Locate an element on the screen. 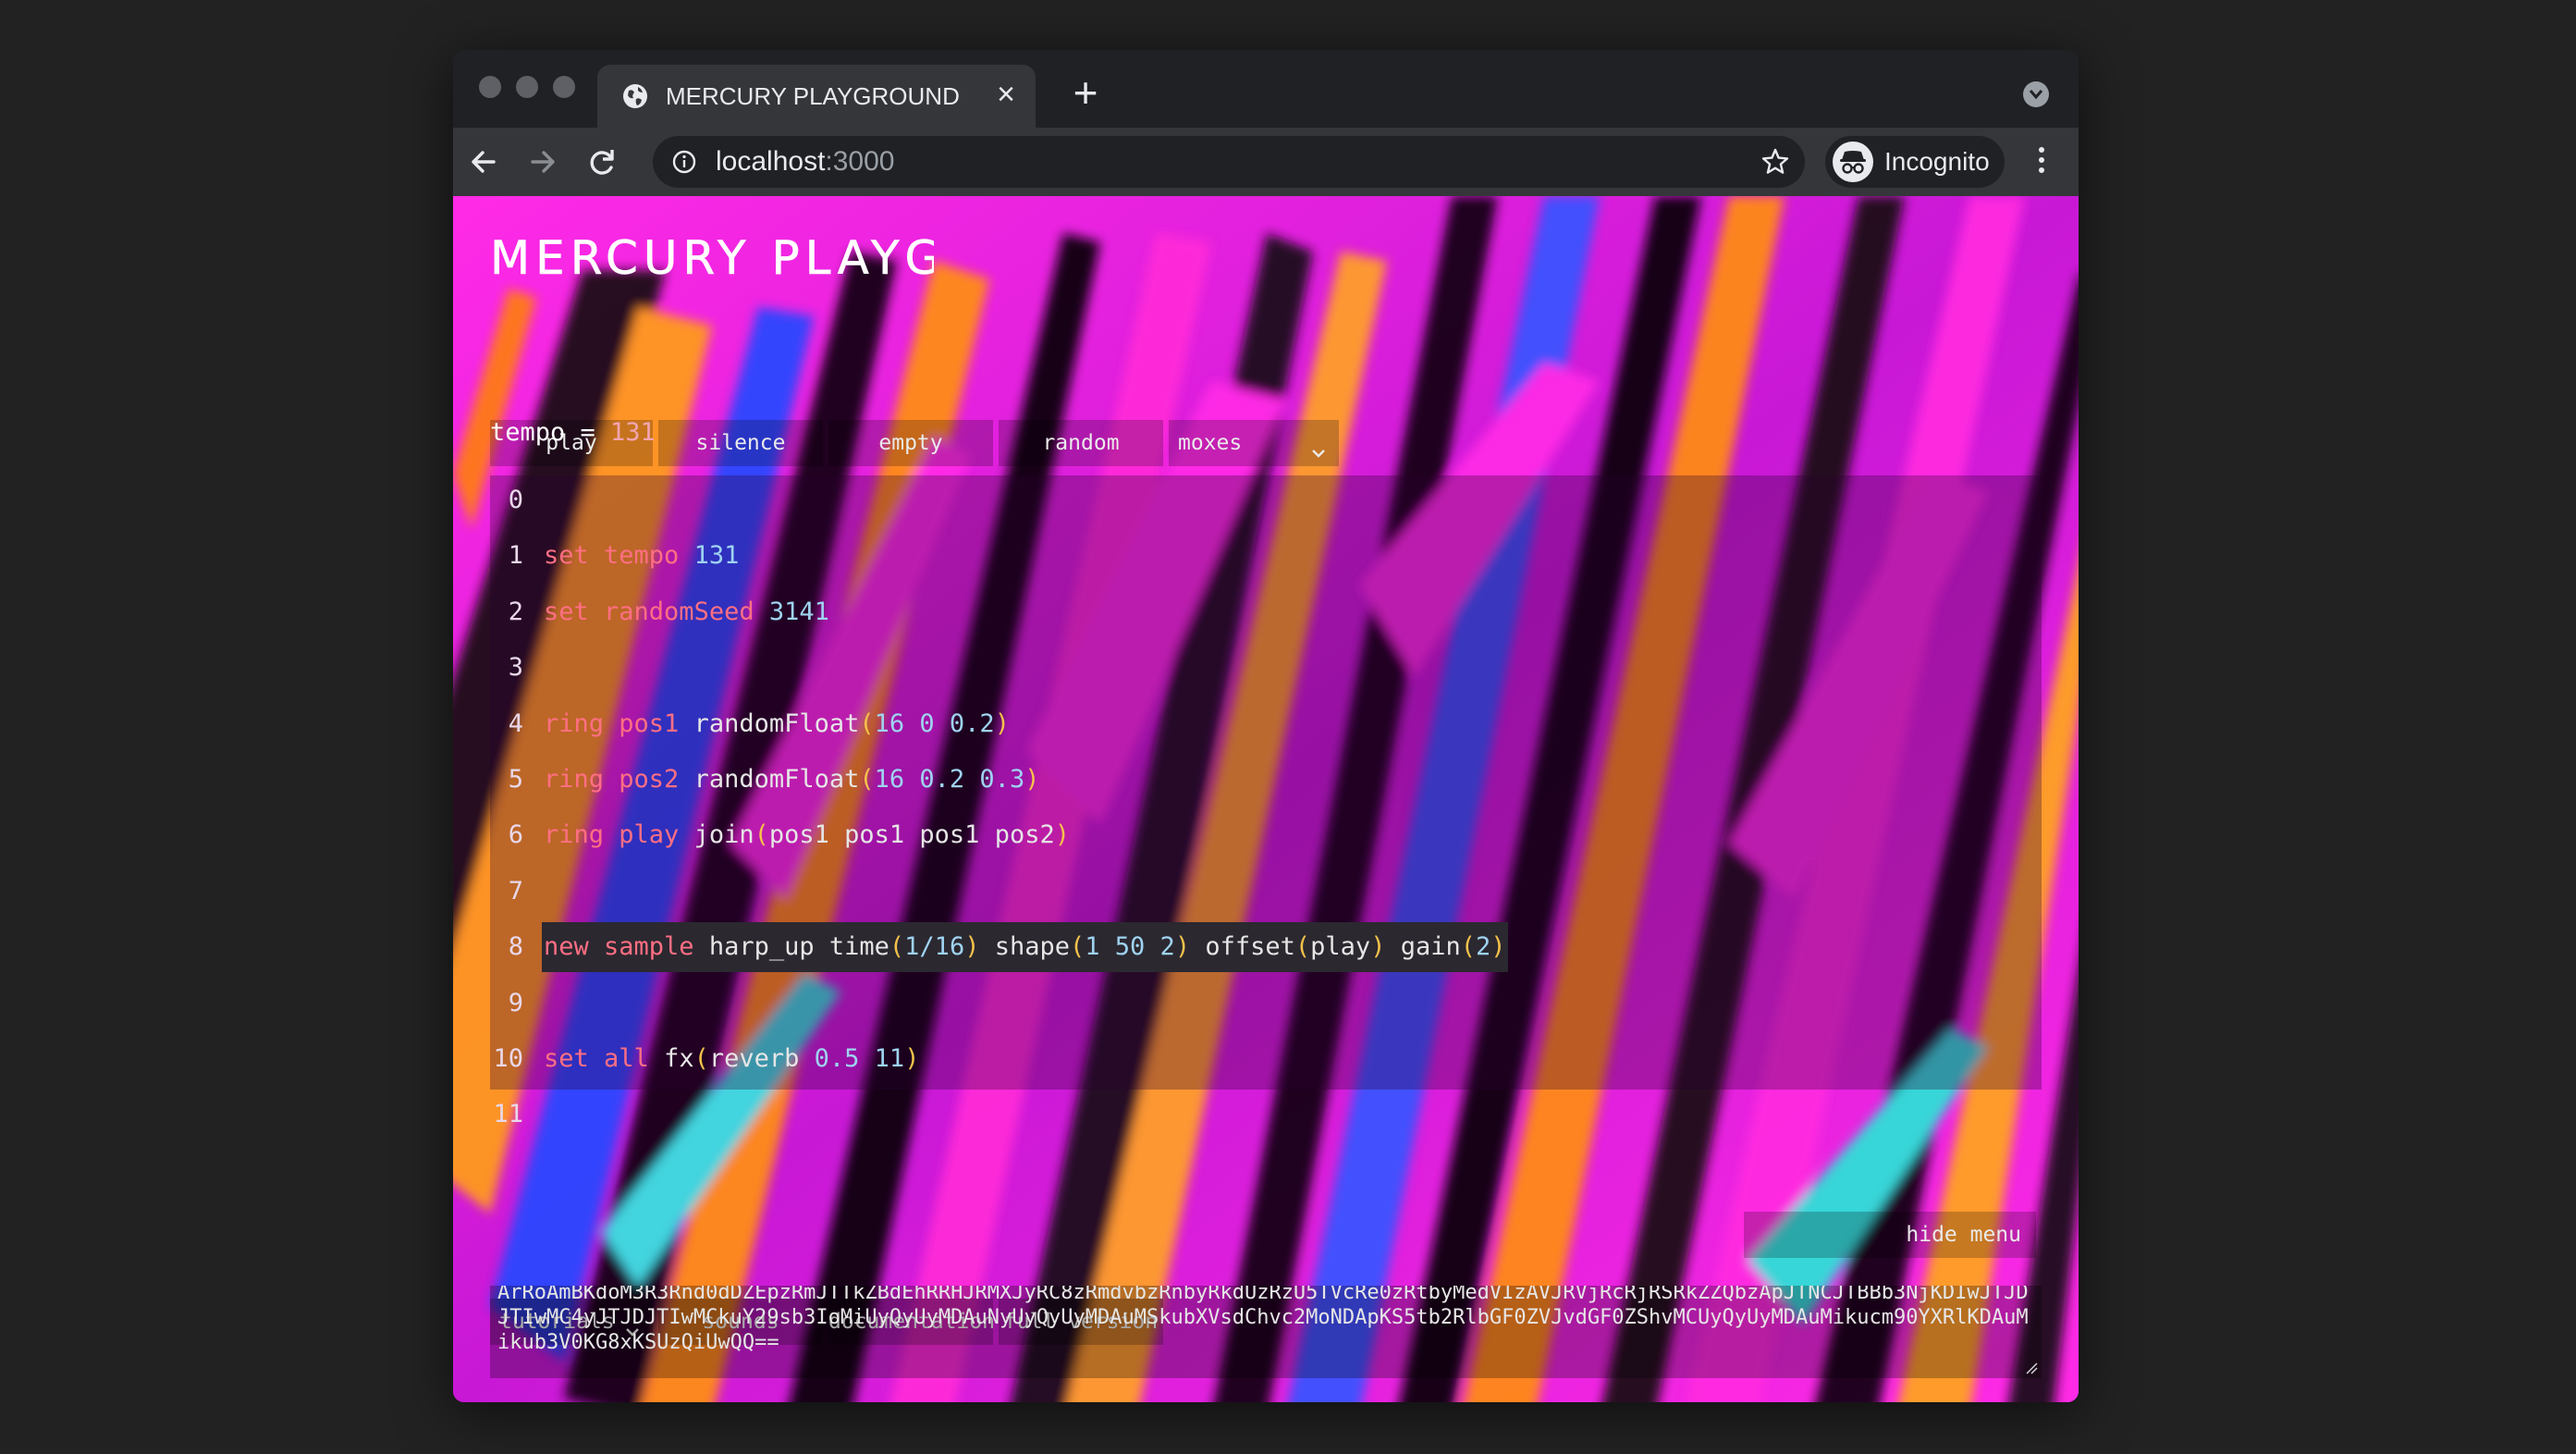 This screenshot has width=2576, height=1454. browser-toolbar: localhost:3000 Incognito is located at coordinates (1266, 162).